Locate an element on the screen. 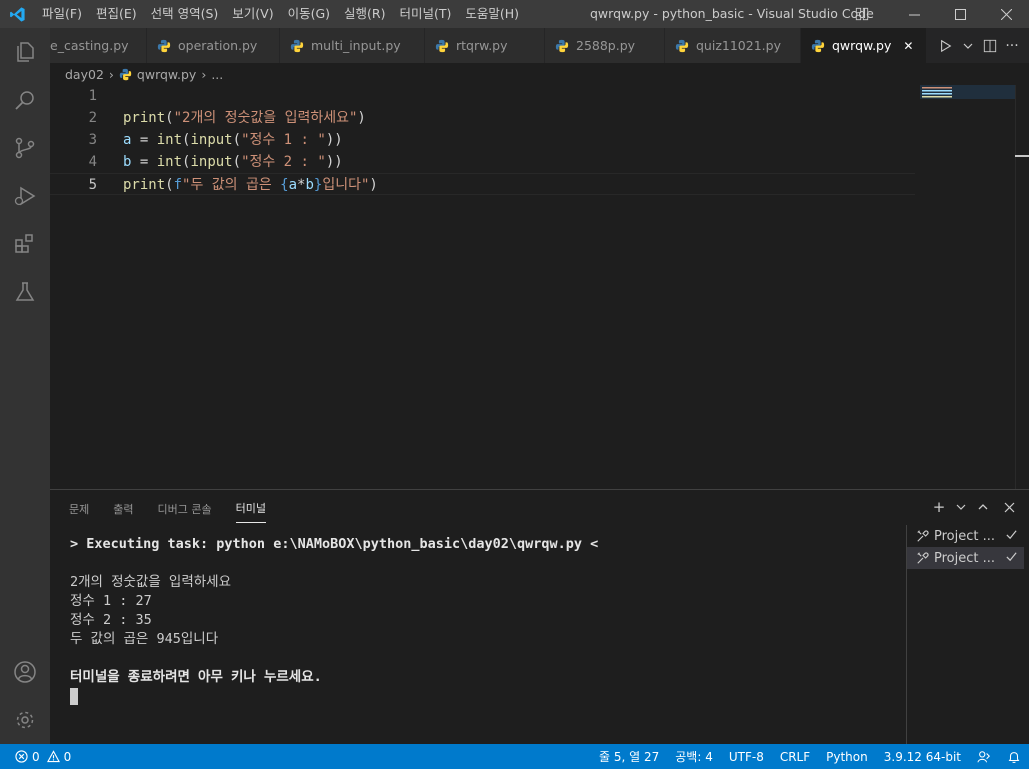  close-panel-icon is located at coordinates (1009, 507).